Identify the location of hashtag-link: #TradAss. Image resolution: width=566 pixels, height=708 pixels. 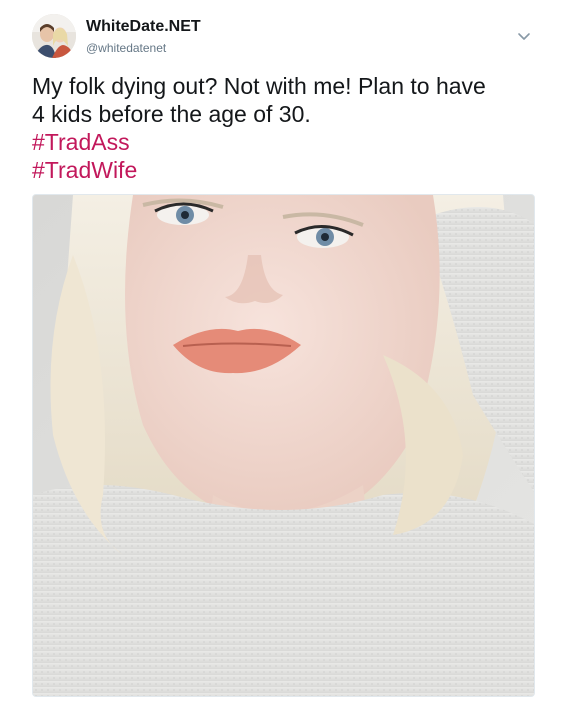
(287, 142).